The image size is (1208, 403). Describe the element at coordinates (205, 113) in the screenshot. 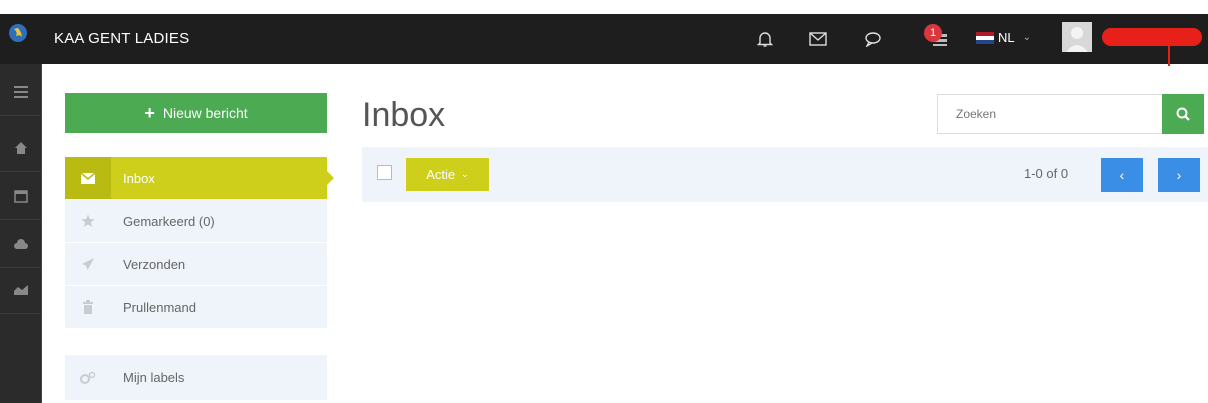

I see `new-message-label: Nieuw bericht` at that location.